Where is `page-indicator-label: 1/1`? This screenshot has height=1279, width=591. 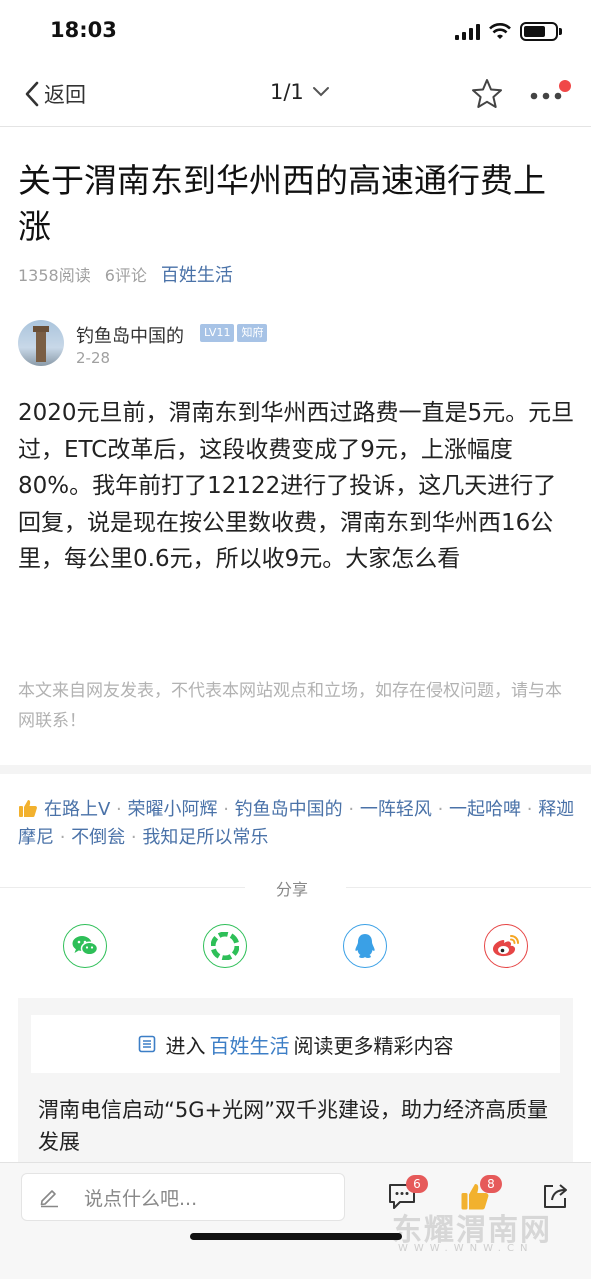 page-indicator-label: 1/1 is located at coordinates (287, 92).